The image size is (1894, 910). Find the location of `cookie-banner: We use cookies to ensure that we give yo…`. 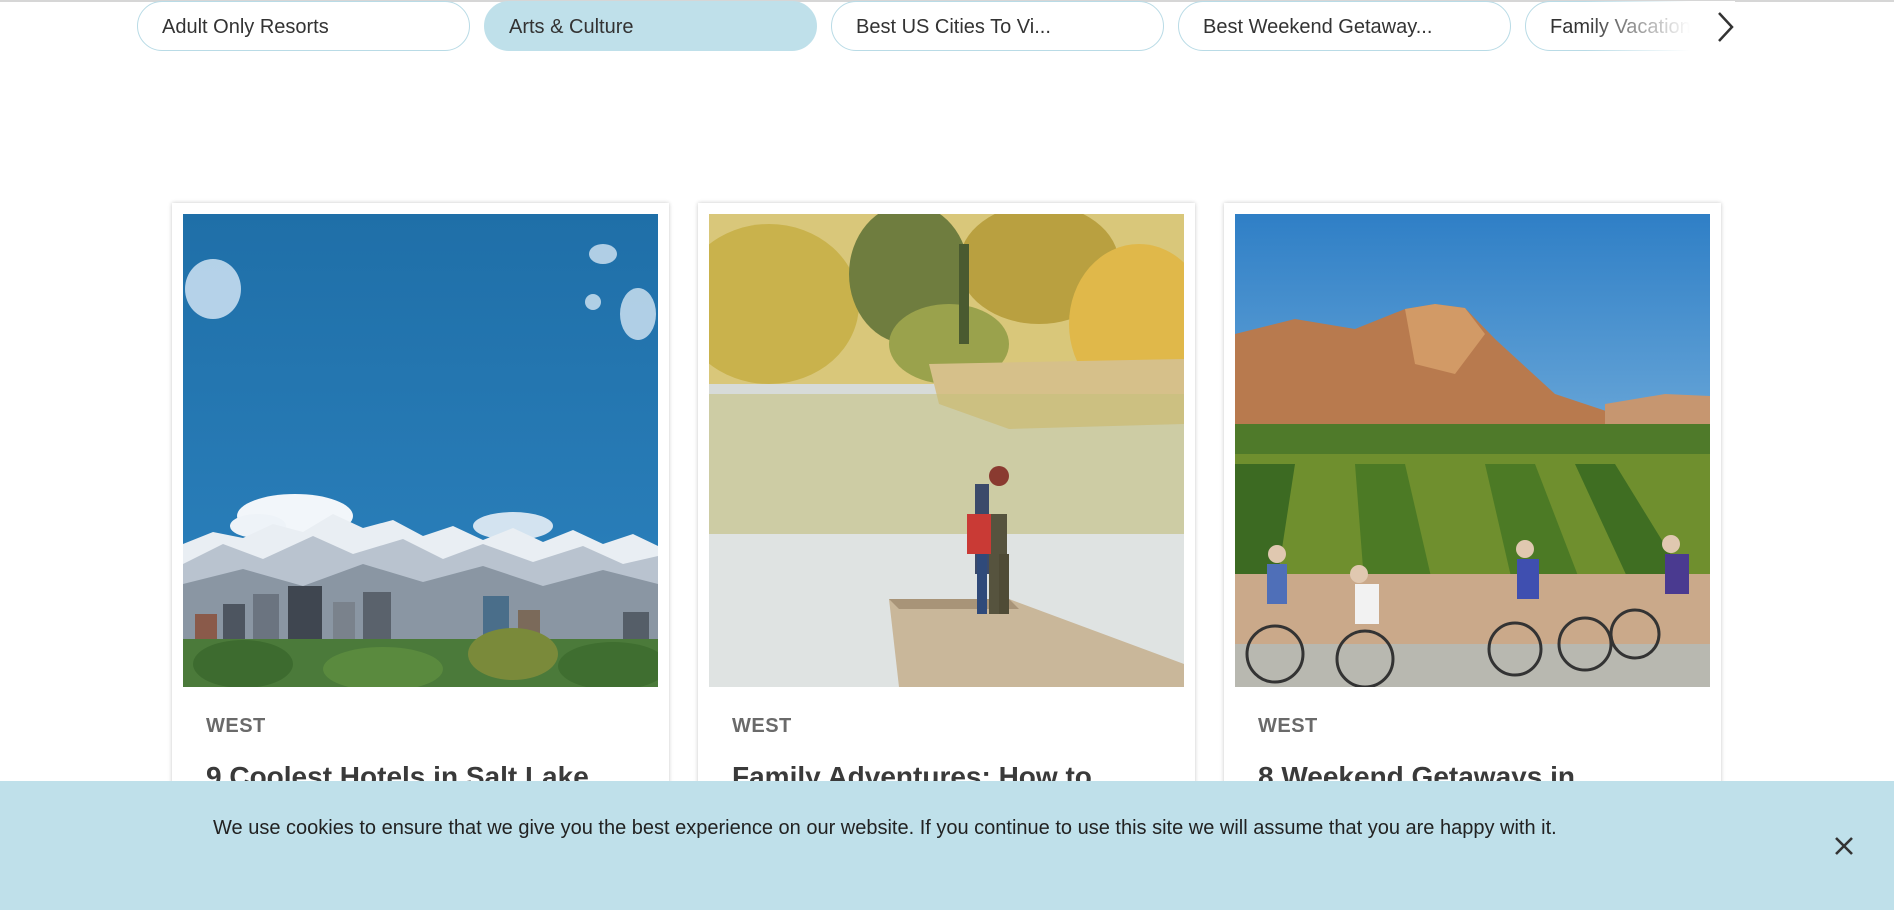

cookie-banner: We use cookies to ensure that we give yo… is located at coordinates (947, 845).